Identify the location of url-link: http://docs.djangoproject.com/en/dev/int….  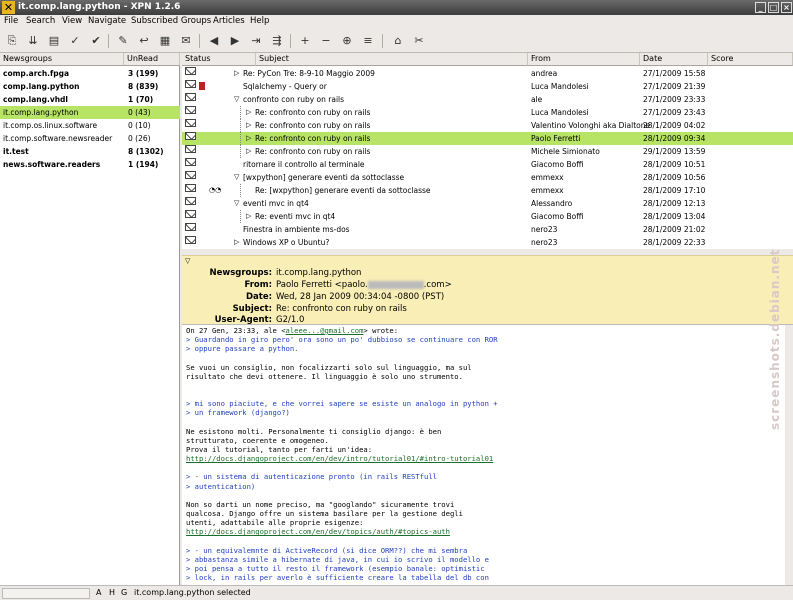
(339, 458).